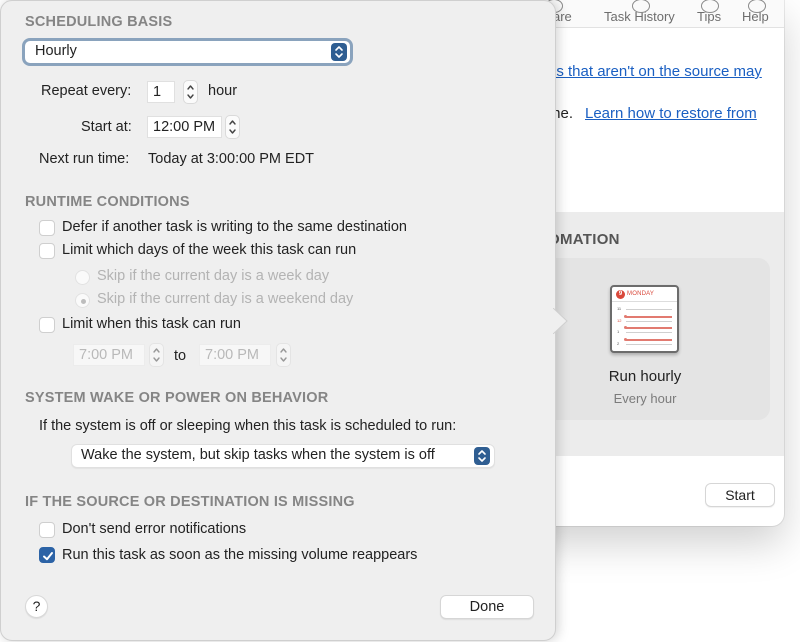  I want to click on section-title-wake-behavior: SYSTEM WAKE OR POWER ON BEHAVIOR, so click(177, 398).